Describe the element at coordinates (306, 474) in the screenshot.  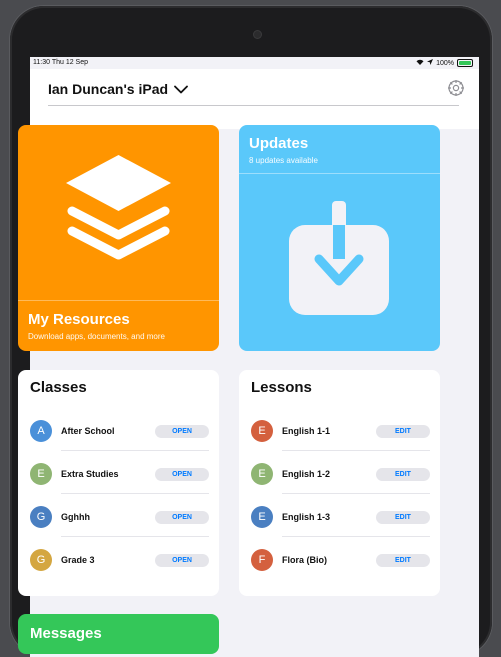
I see `lesson-name: English 1-2` at that location.